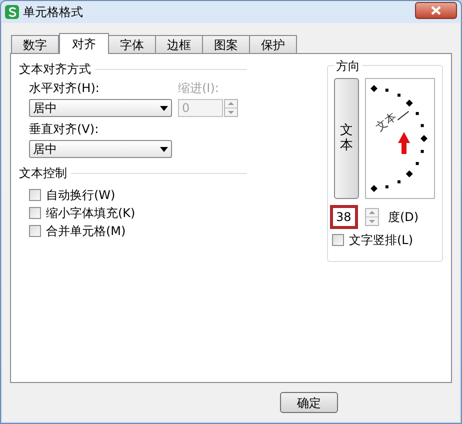 The height and width of the screenshot is (424, 462). Describe the element at coordinates (226, 44) in the screenshot. I see `tab: 图案` at that location.